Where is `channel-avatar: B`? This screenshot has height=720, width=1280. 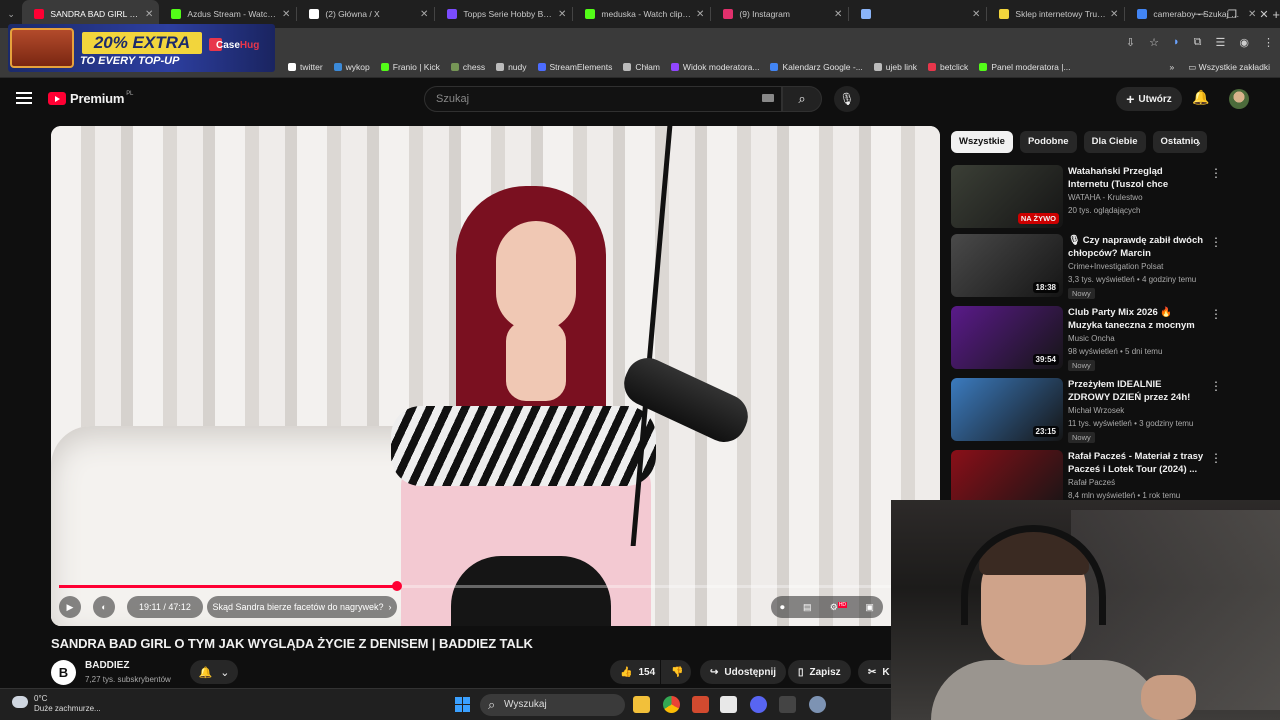
channel-avatar: B is located at coordinates (63, 672).